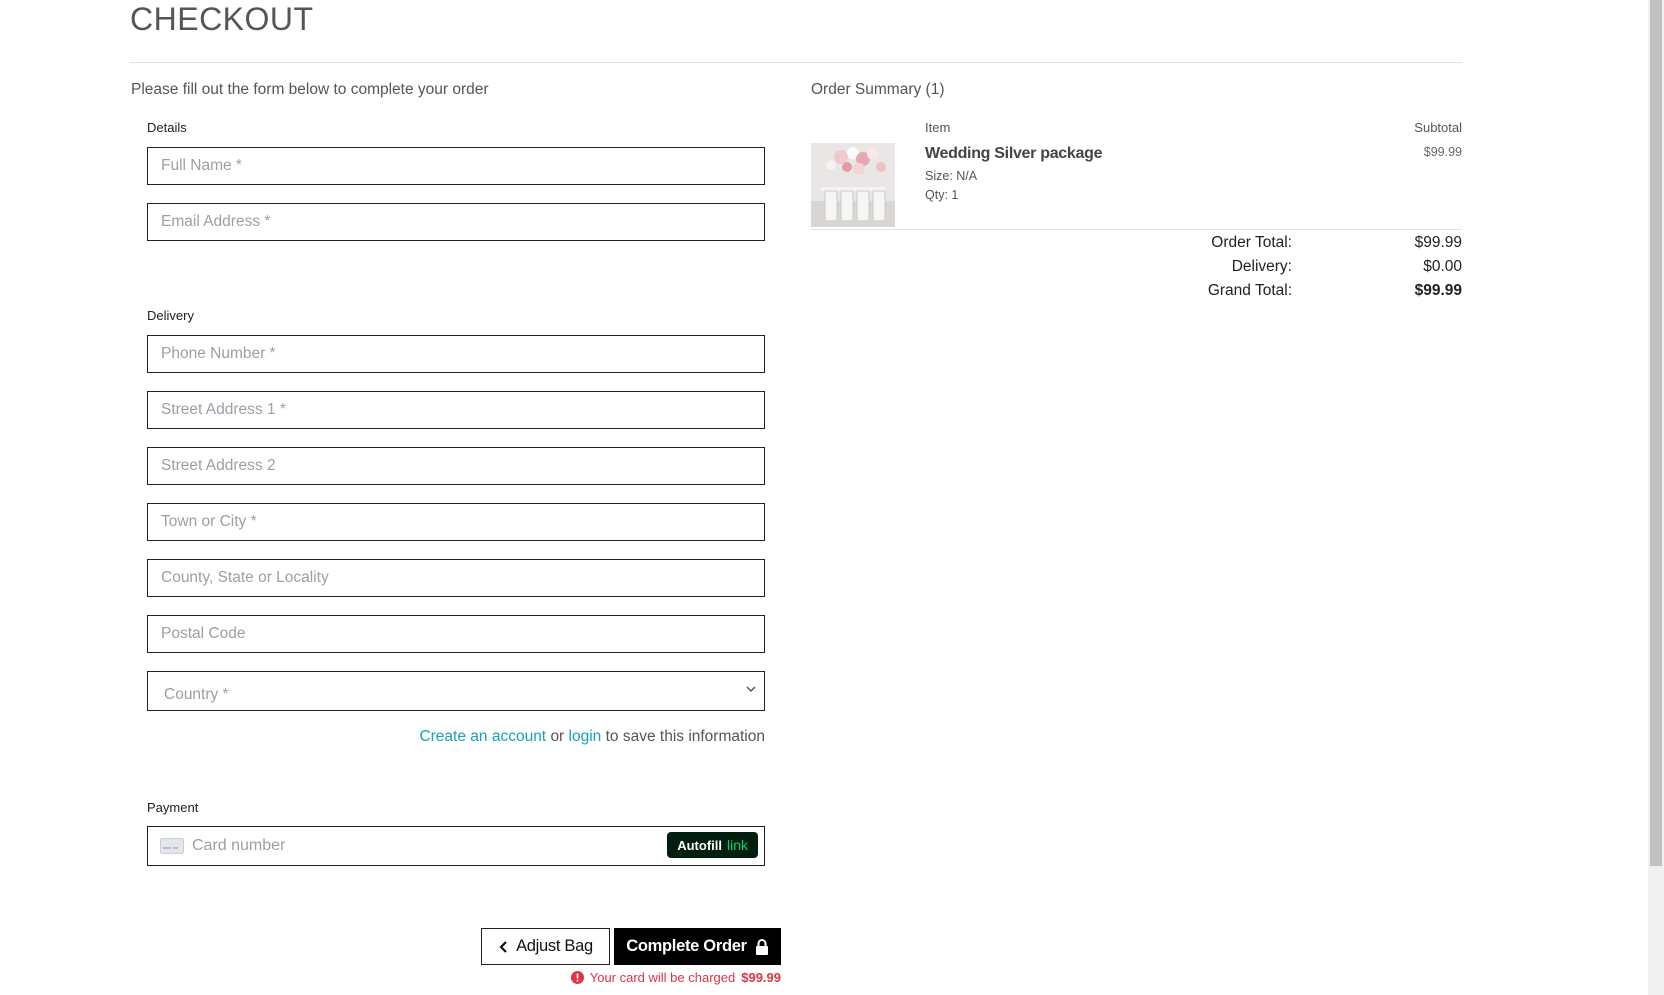 This screenshot has height=995, width=1664. What do you see at coordinates (951, 176) in the screenshot?
I see `product-size: Size: N/A` at bounding box center [951, 176].